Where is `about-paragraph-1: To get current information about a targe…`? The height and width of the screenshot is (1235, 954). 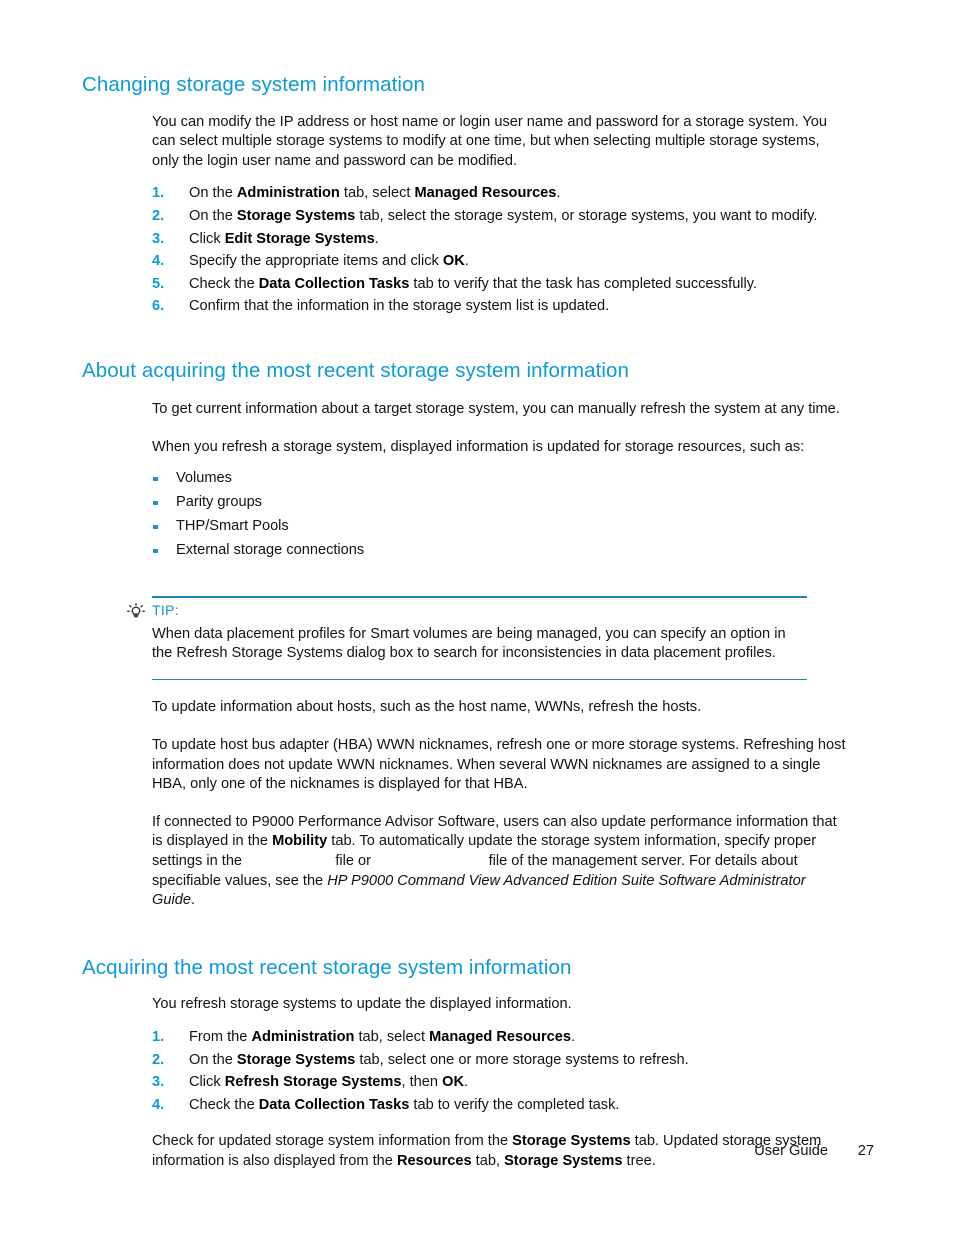 about-paragraph-1: To get current information about a targe… is located at coordinates (496, 409).